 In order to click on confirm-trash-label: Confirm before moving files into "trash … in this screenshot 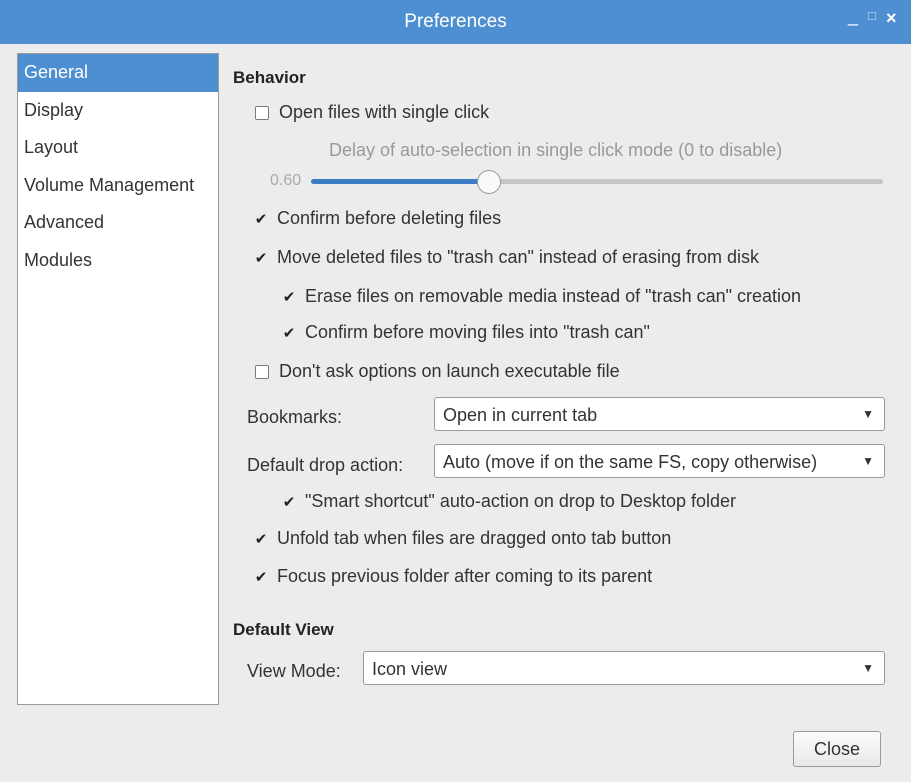, I will do `click(477, 332)`.